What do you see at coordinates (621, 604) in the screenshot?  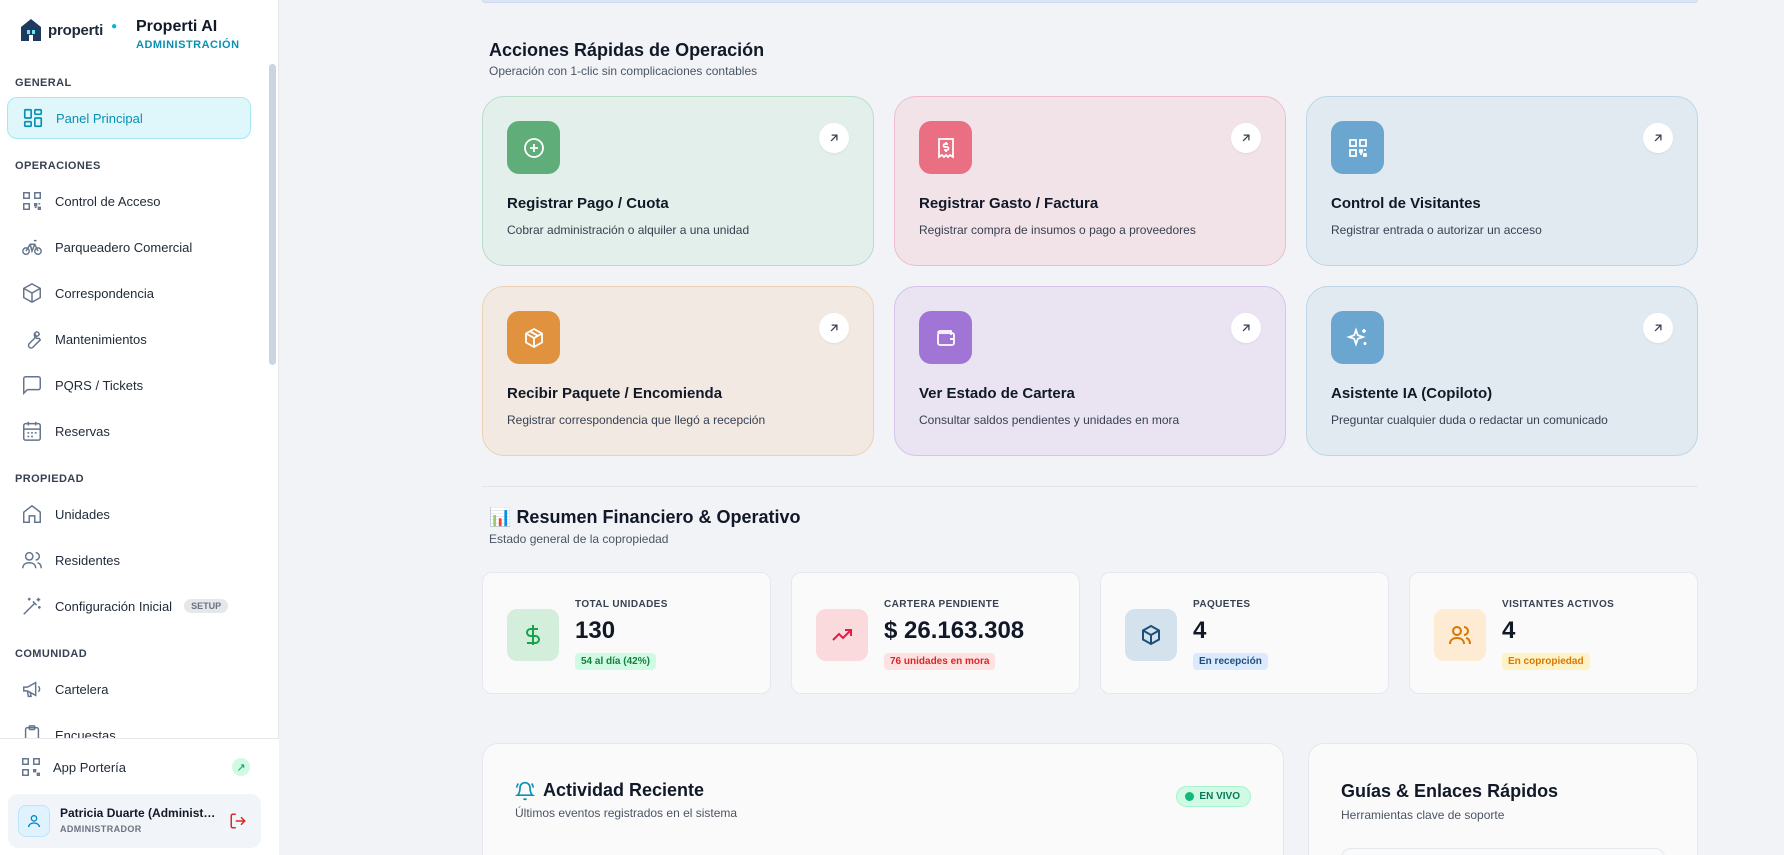 I see `stat-label: TOTAL UNIDADES` at bounding box center [621, 604].